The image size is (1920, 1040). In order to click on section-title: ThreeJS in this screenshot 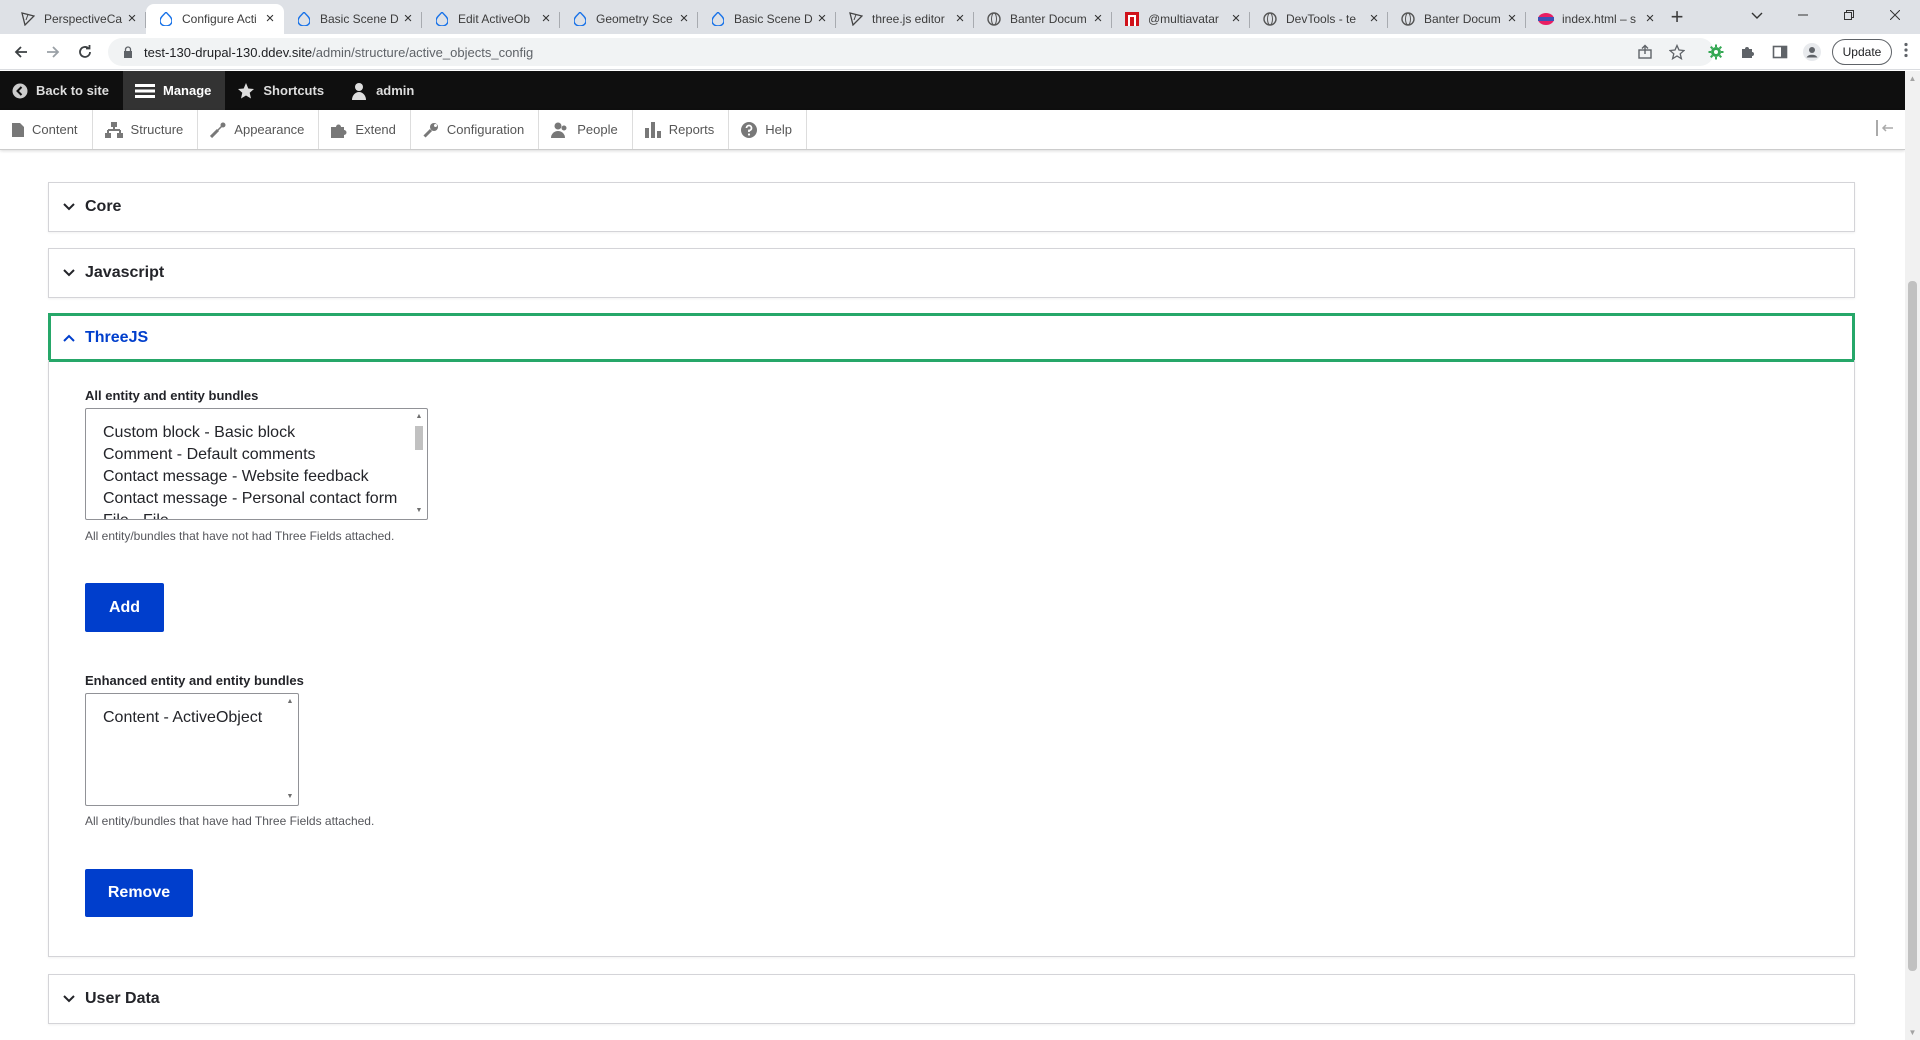, I will do `click(117, 337)`.